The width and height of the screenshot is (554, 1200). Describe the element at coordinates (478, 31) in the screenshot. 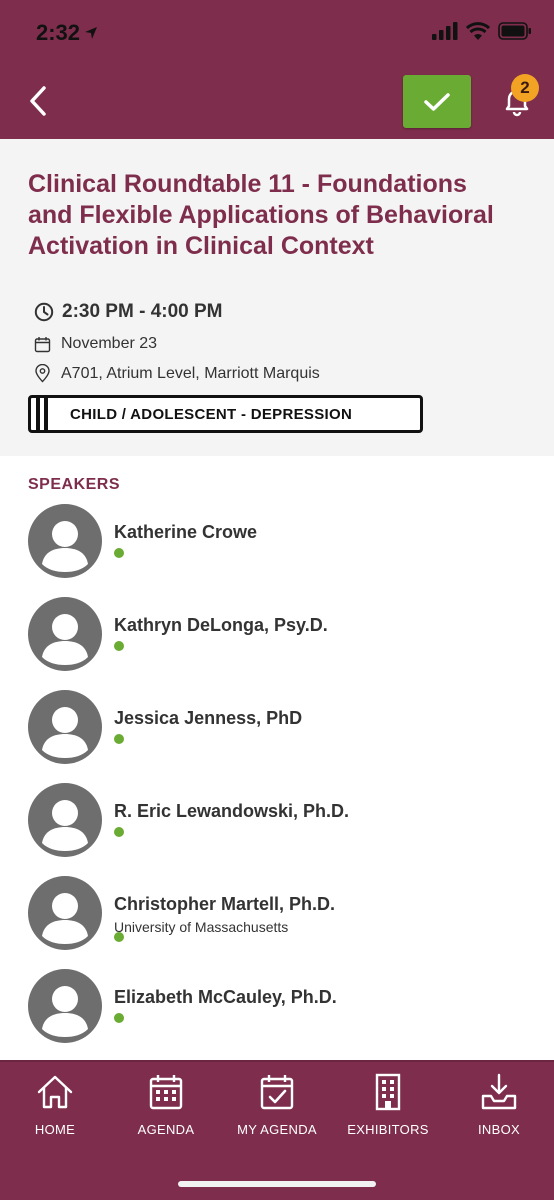

I see `wifi-icon` at that location.